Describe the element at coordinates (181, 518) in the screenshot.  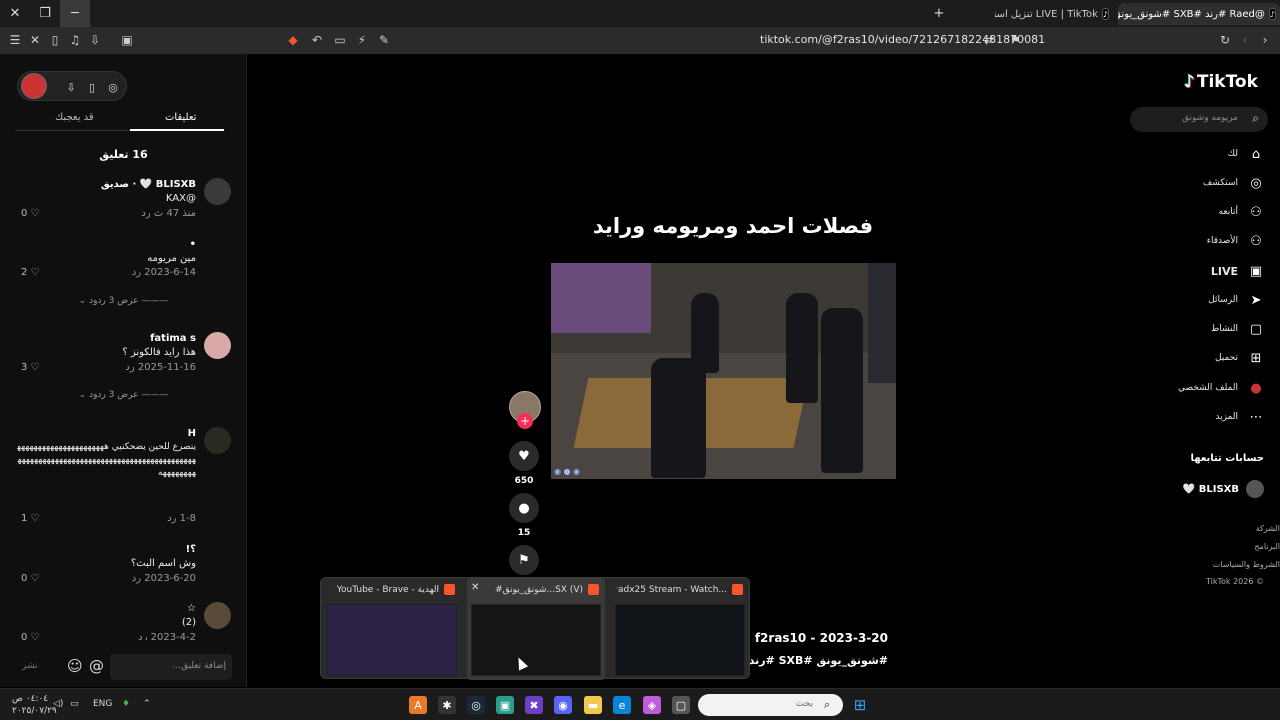
I see `comment-meta: 1-8 رد` at that location.